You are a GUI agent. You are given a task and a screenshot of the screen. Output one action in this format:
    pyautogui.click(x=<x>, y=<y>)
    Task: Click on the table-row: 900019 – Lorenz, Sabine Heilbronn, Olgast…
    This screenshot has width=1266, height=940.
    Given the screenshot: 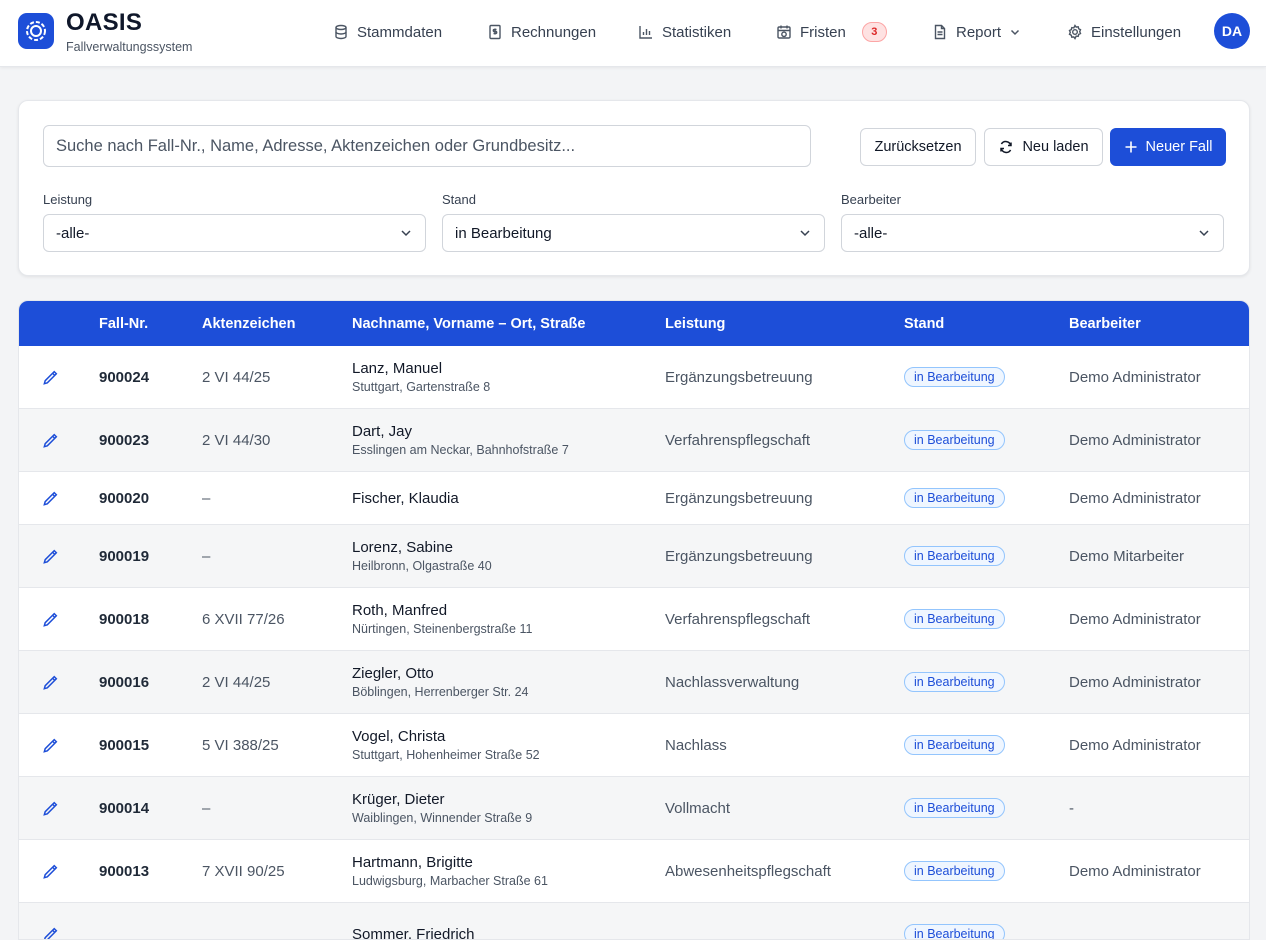 What is the action you would take?
    pyautogui.click(x=634, y=556)
    